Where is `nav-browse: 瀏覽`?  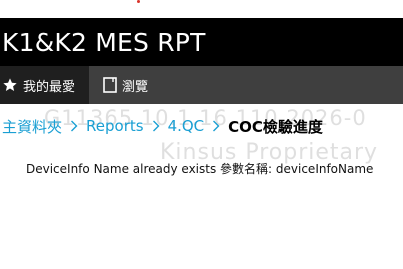
nav-browse: 瀏覽 is located at coordinates (123, 85).